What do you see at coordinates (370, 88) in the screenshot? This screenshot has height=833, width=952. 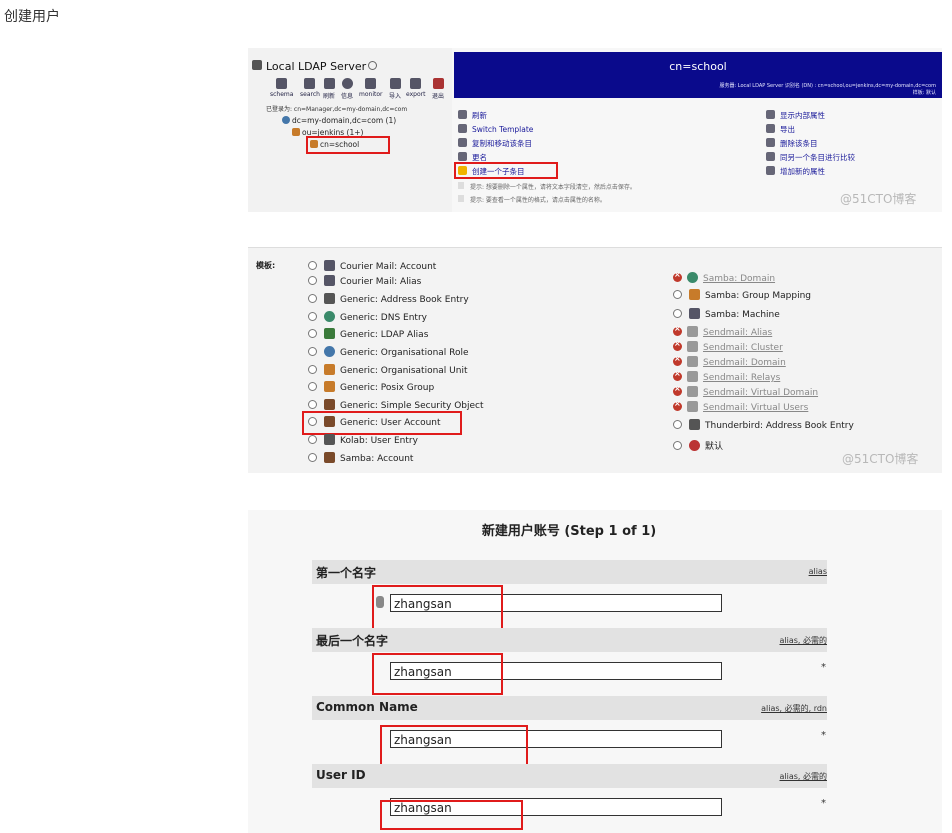 I see `toolbar-monitor: monitor` at bounding box center [370, 88].